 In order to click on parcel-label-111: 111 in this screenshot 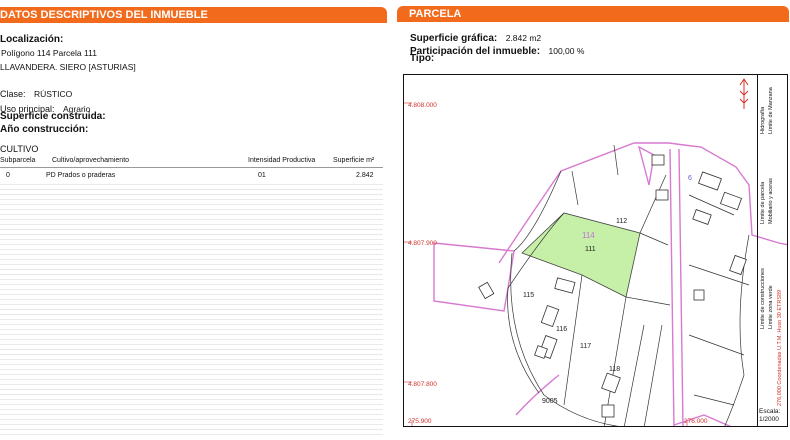, I will do `click(590, 249)`.